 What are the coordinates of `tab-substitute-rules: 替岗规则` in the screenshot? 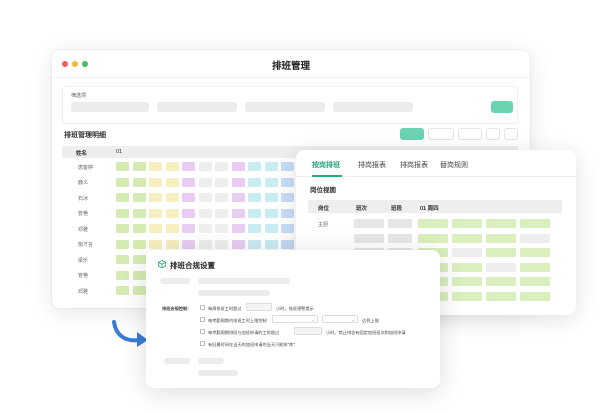 It's located at (454, 165).